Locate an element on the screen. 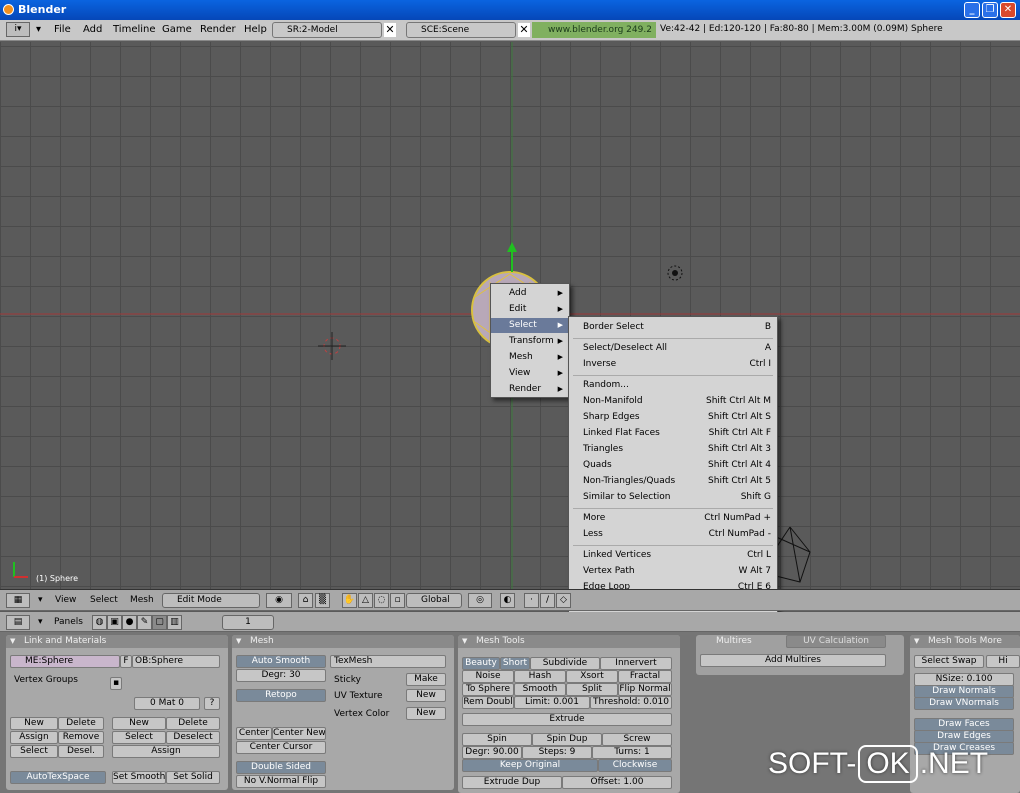 Image resolution: width=1020 pixels, height=793 pixels. select-menu-item: Triangles Shift Ctrl Alt 3 is located at coordinates (673, 449).